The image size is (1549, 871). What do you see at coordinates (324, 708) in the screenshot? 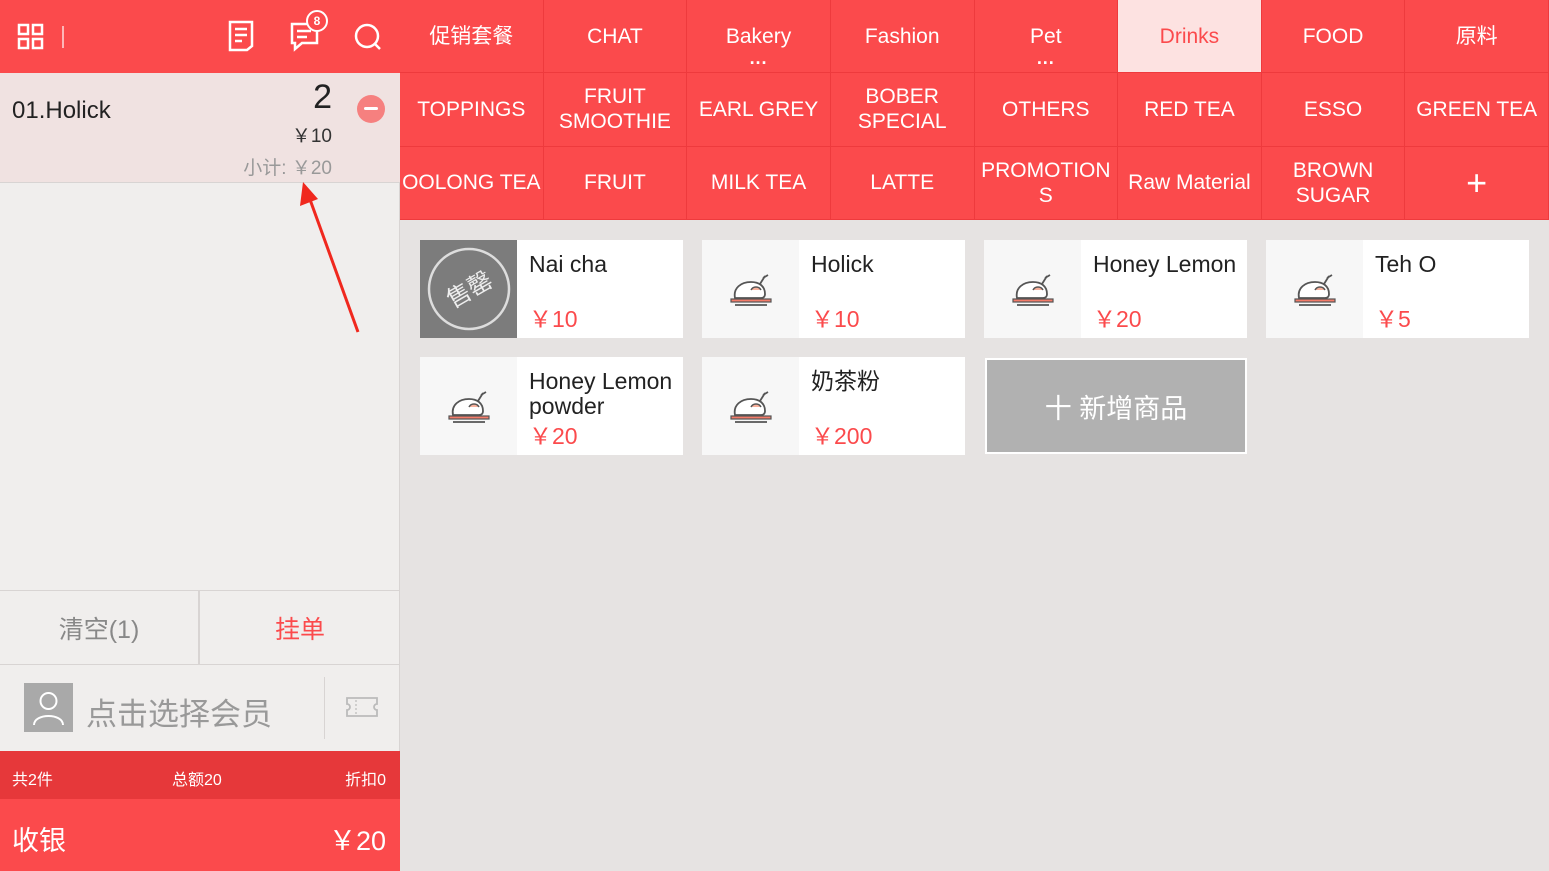
I see `member-divider` at bounding box center [324, 708].